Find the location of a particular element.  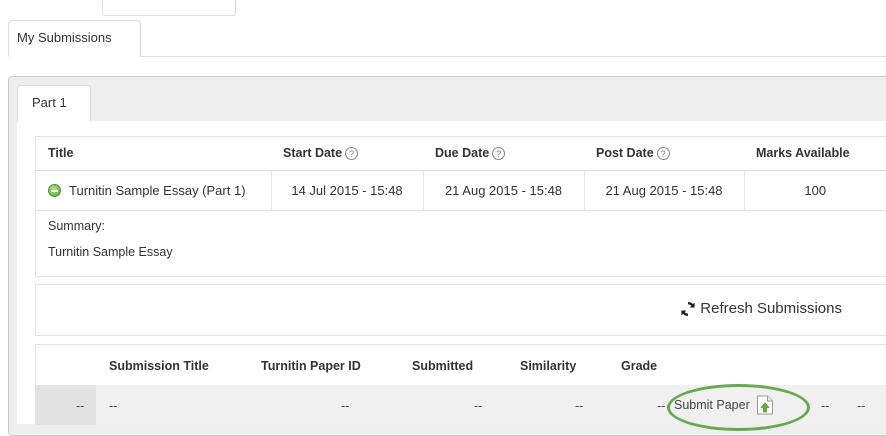

assignment-start-date: 14 Jul 2015 - 15:48 is located at coordinates (347, 190).